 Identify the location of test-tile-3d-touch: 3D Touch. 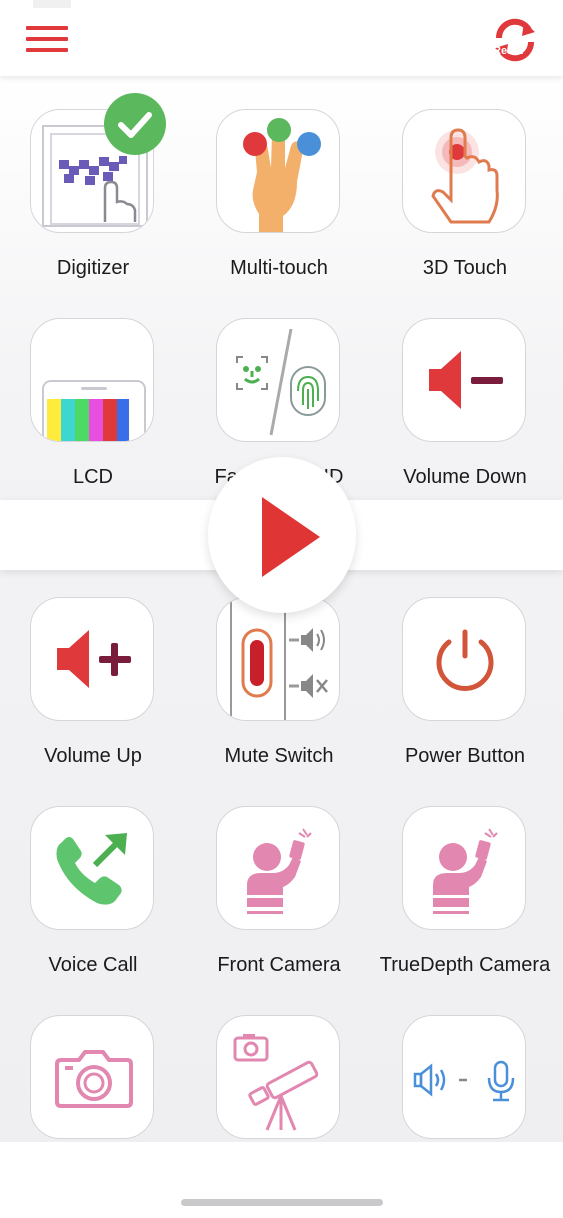
(465, 209).